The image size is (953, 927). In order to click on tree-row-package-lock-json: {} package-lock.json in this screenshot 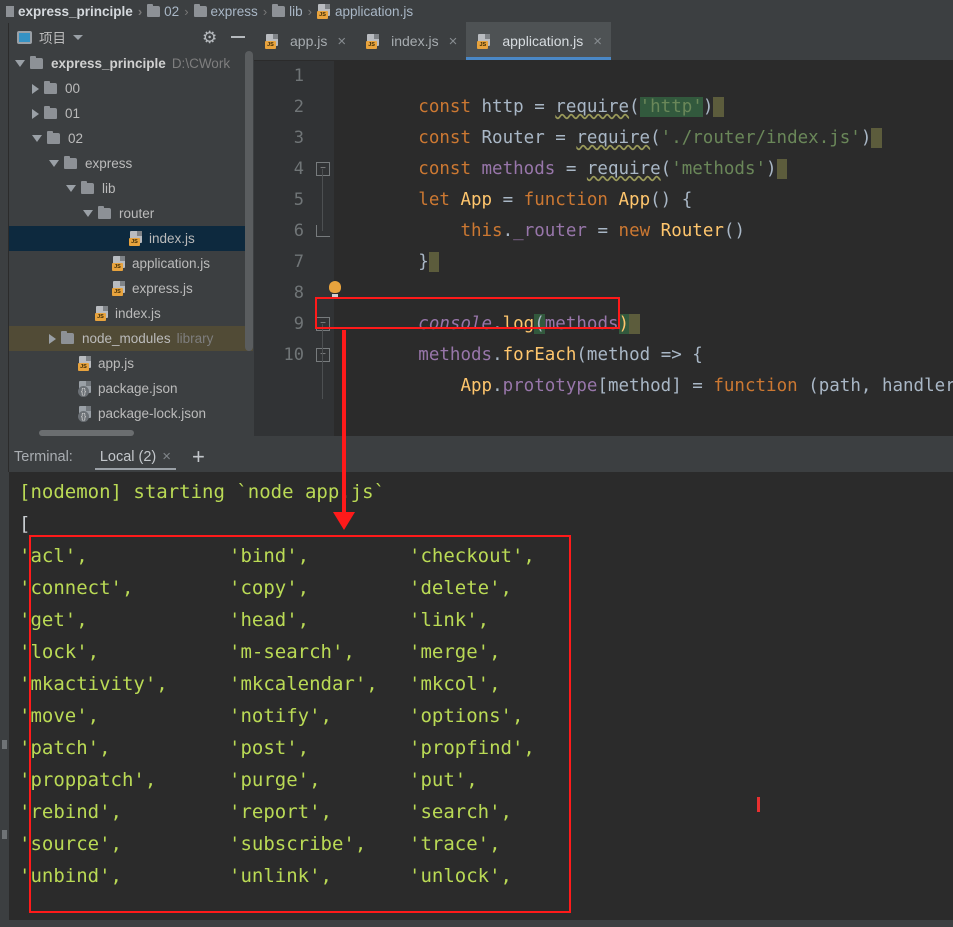, I will do `click(131, 413)`.